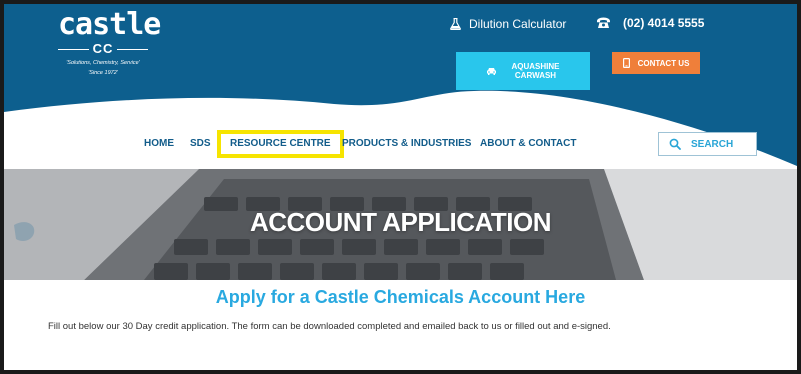 The height and width of the screenshot is (374, 801). I want to click on aquashine-carwash-button: AQUASHINE CARWASH, so click(523, 71).